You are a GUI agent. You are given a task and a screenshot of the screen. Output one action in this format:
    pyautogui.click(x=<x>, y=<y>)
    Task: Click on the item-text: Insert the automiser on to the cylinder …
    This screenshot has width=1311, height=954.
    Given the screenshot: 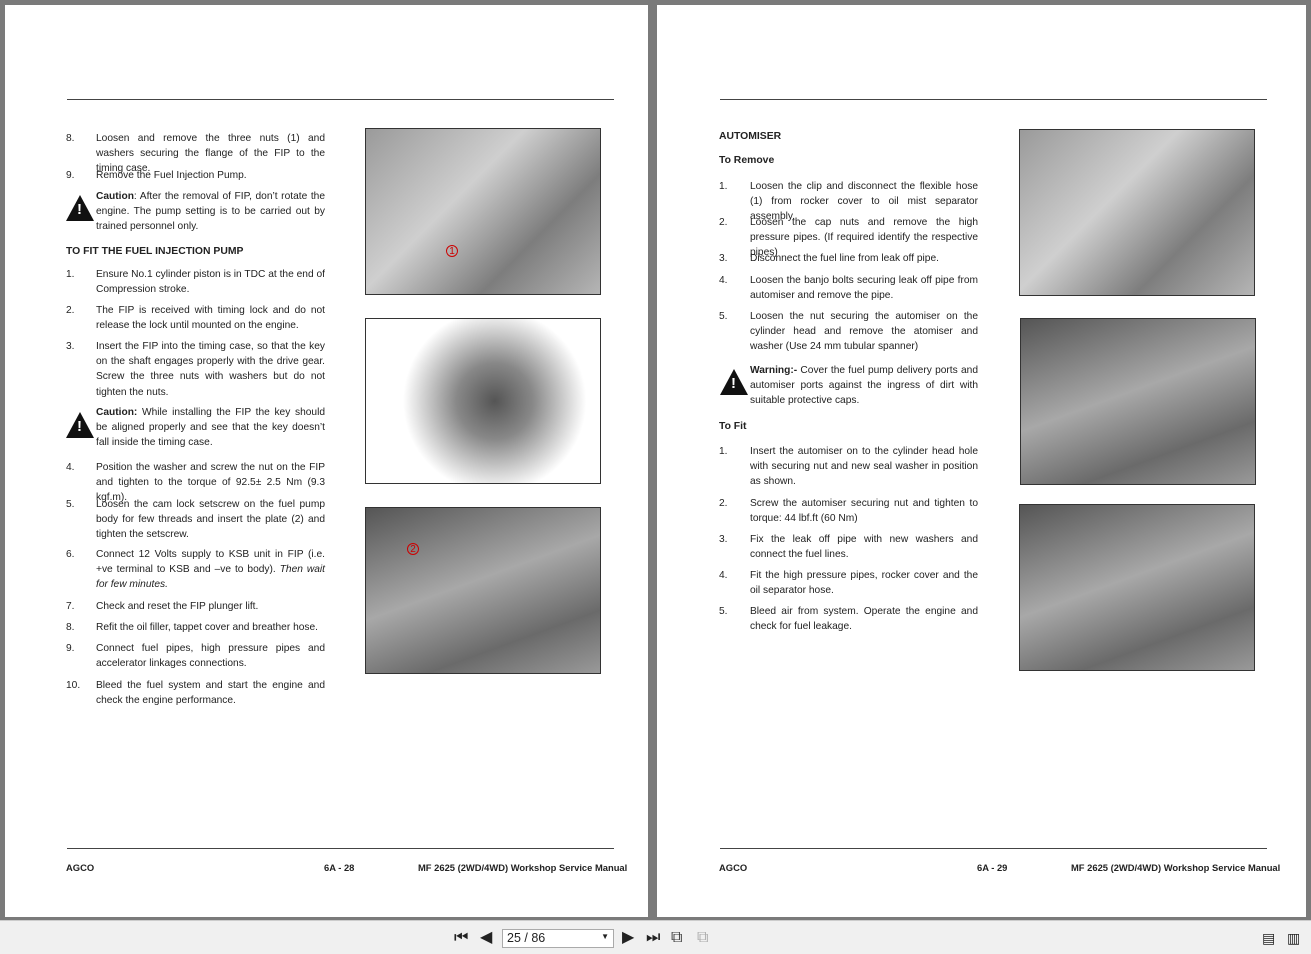 What is the action you would take?
    pyautogui.click(x=864, y=467)
    